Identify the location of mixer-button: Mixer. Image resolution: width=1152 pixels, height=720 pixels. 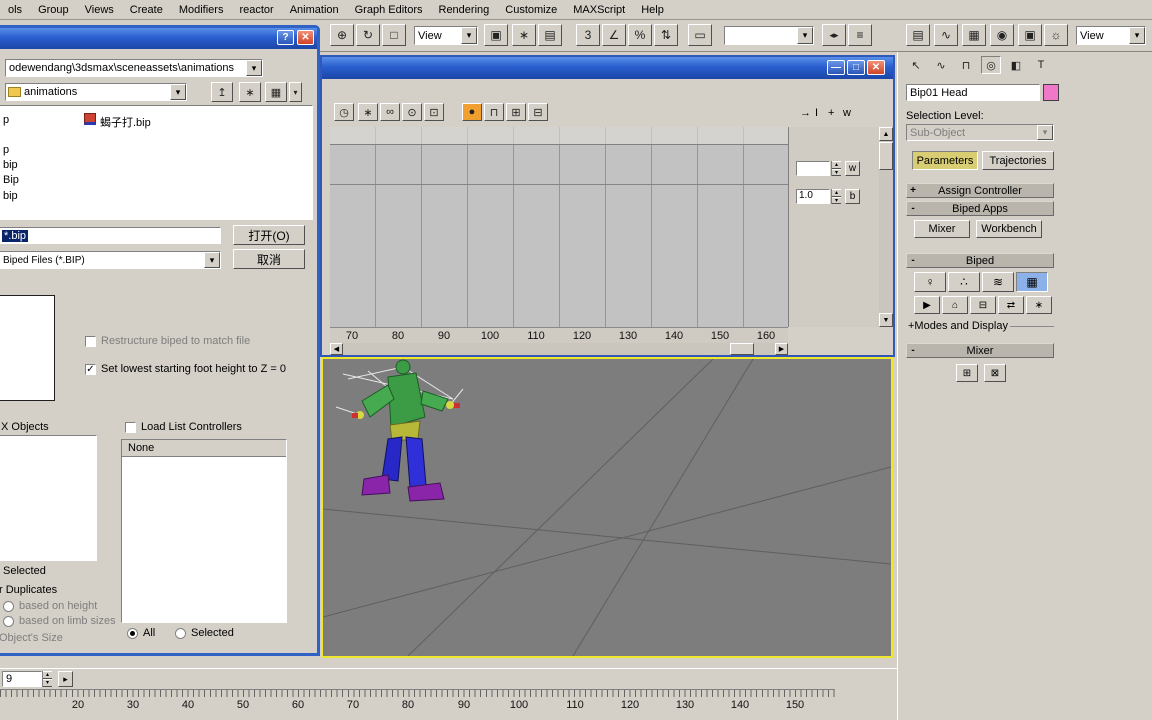
(942, 229).